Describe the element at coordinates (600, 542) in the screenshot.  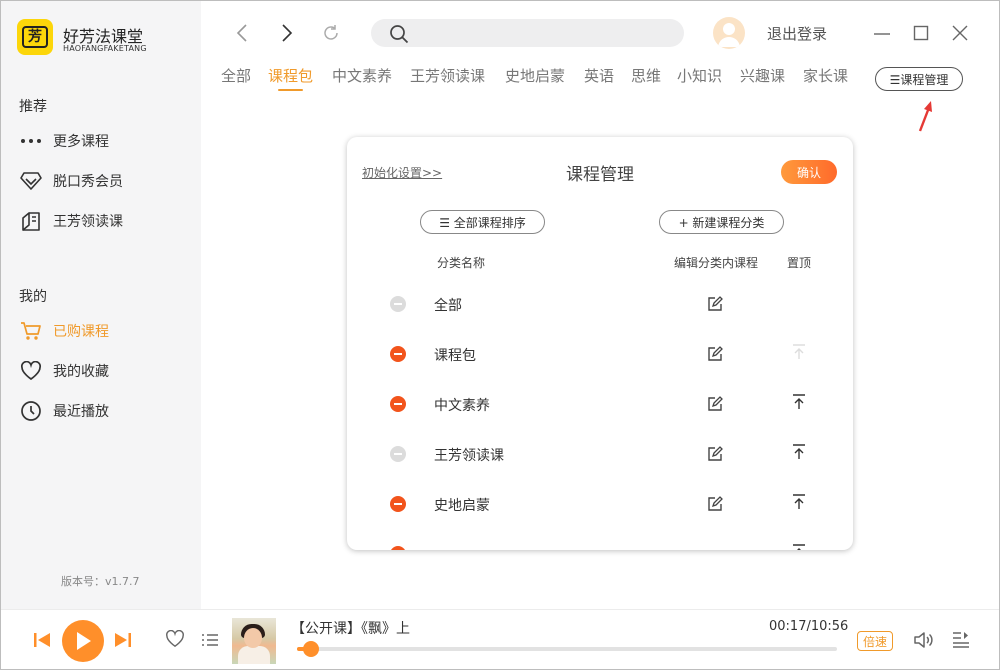
I see `category-row-partial` at that location.